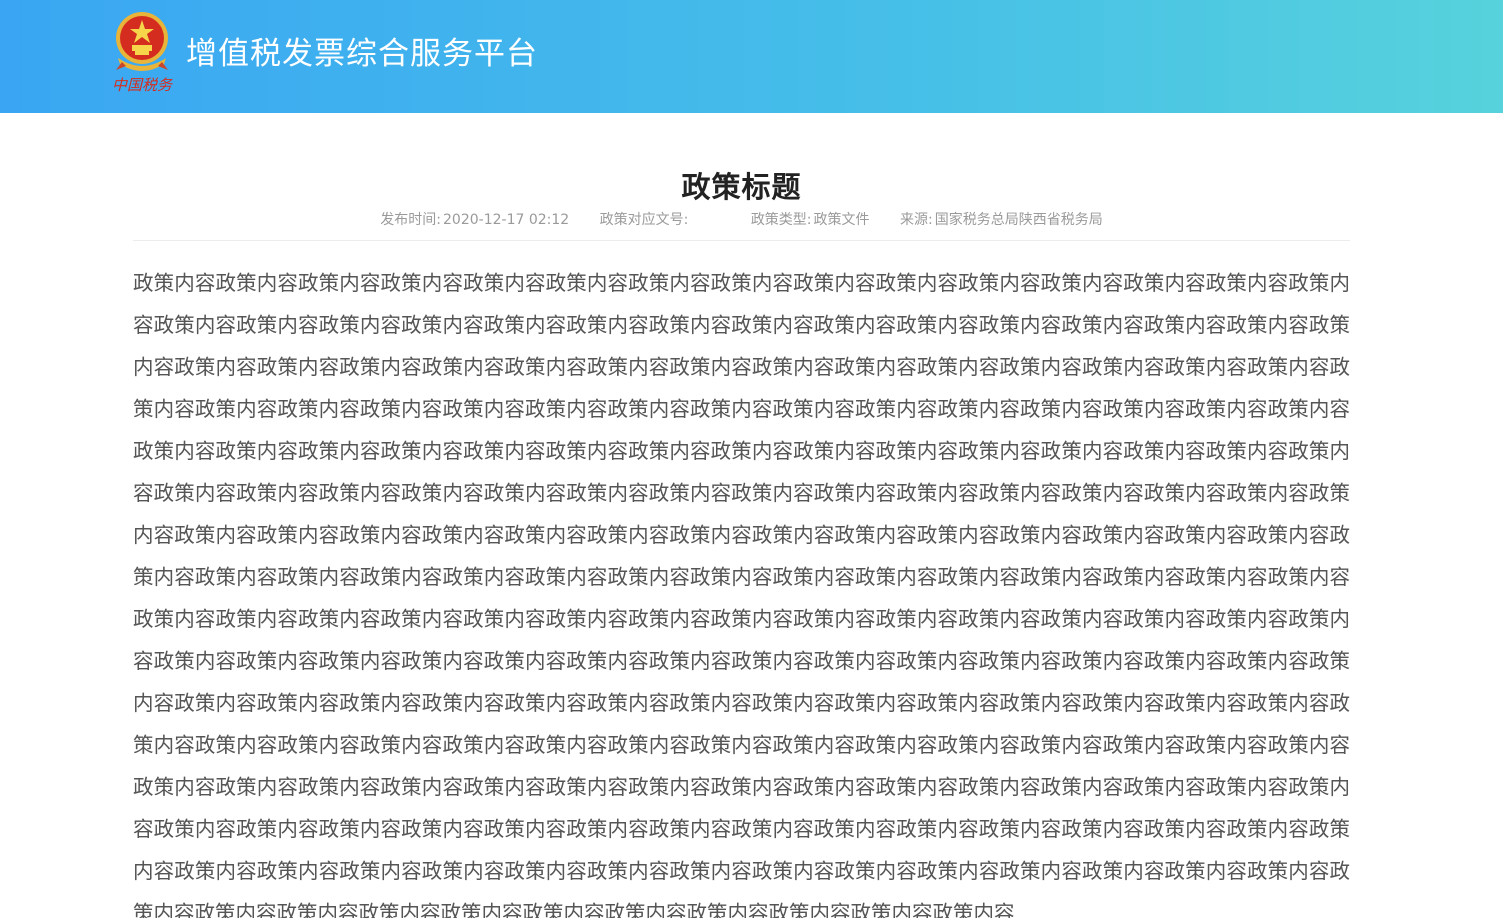 The image size is (1503, 918). Describe the element at coordinates (142, 52) in the screenshot. I see `china-tax-emblem-icon: 中国税务` at that location.